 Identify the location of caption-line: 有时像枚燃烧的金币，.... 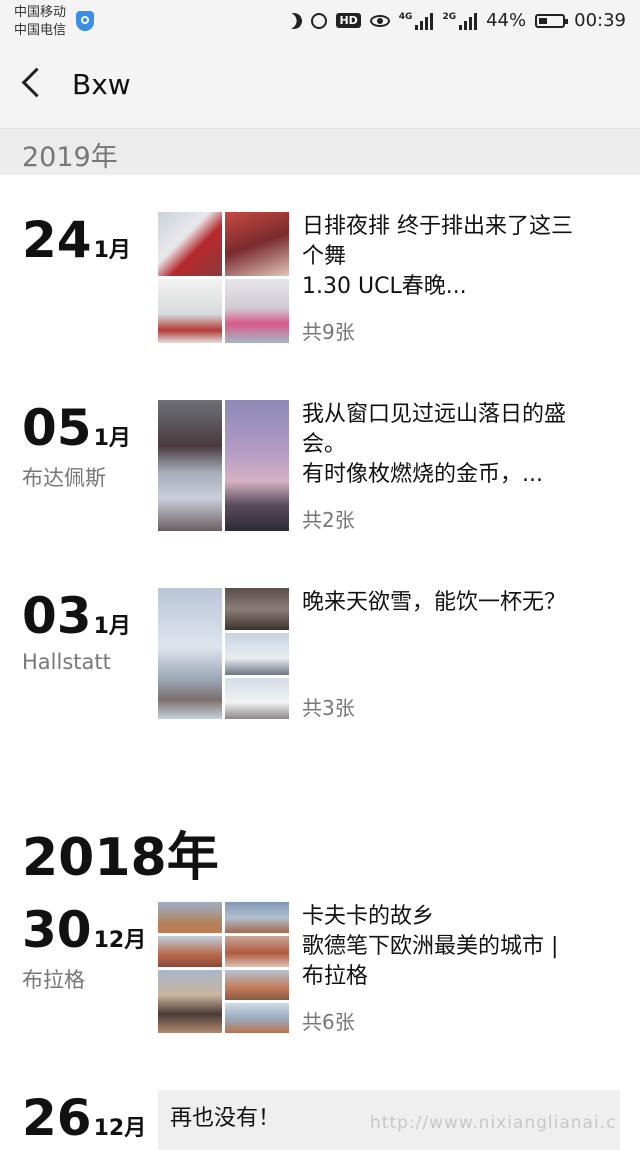
(422, 474).